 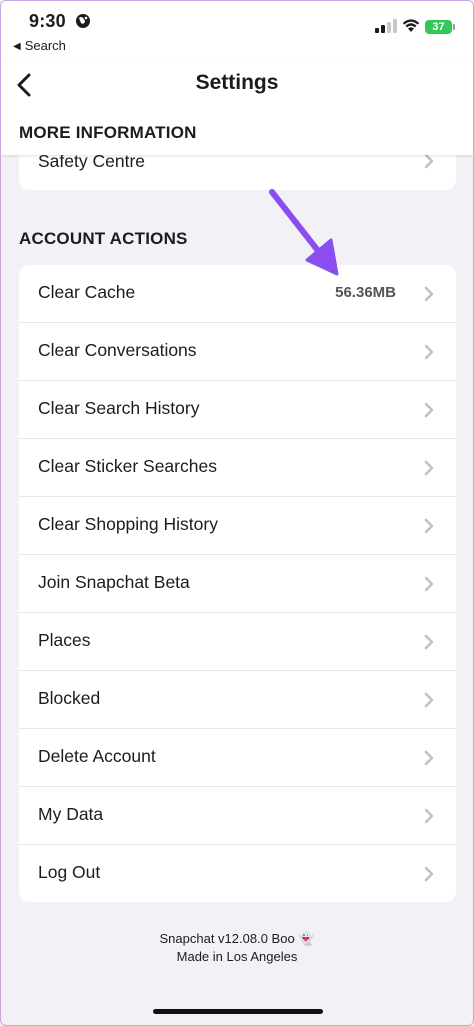 I want to click on settings-row-my-data: My Data, so click(x=237, y=816).